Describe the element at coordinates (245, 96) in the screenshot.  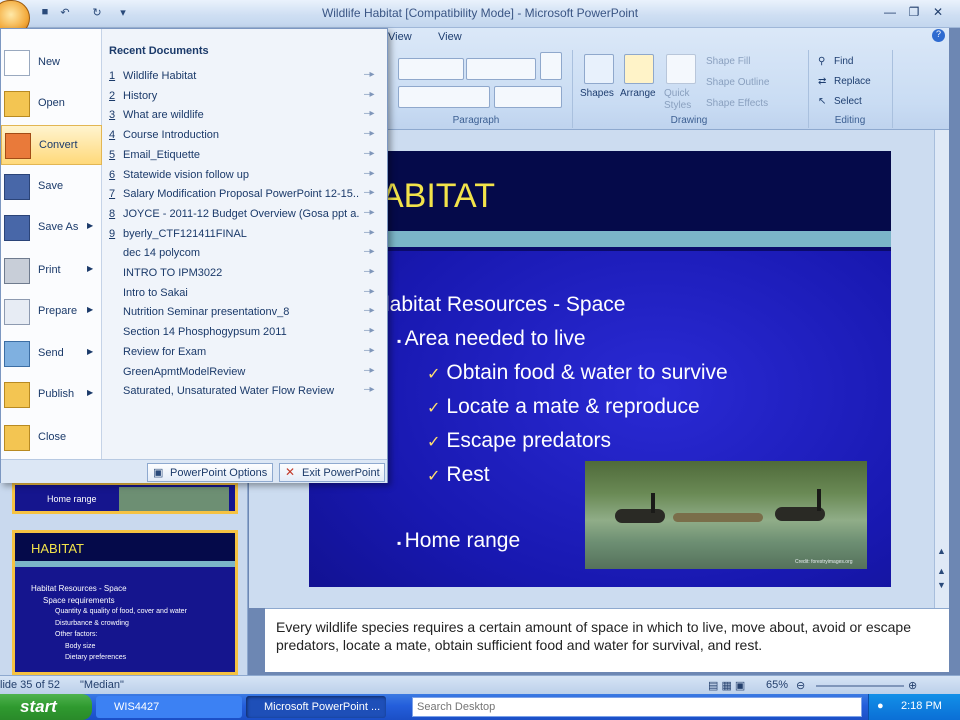
I see `recent-document-item: 2 History ‒▸` at that location.